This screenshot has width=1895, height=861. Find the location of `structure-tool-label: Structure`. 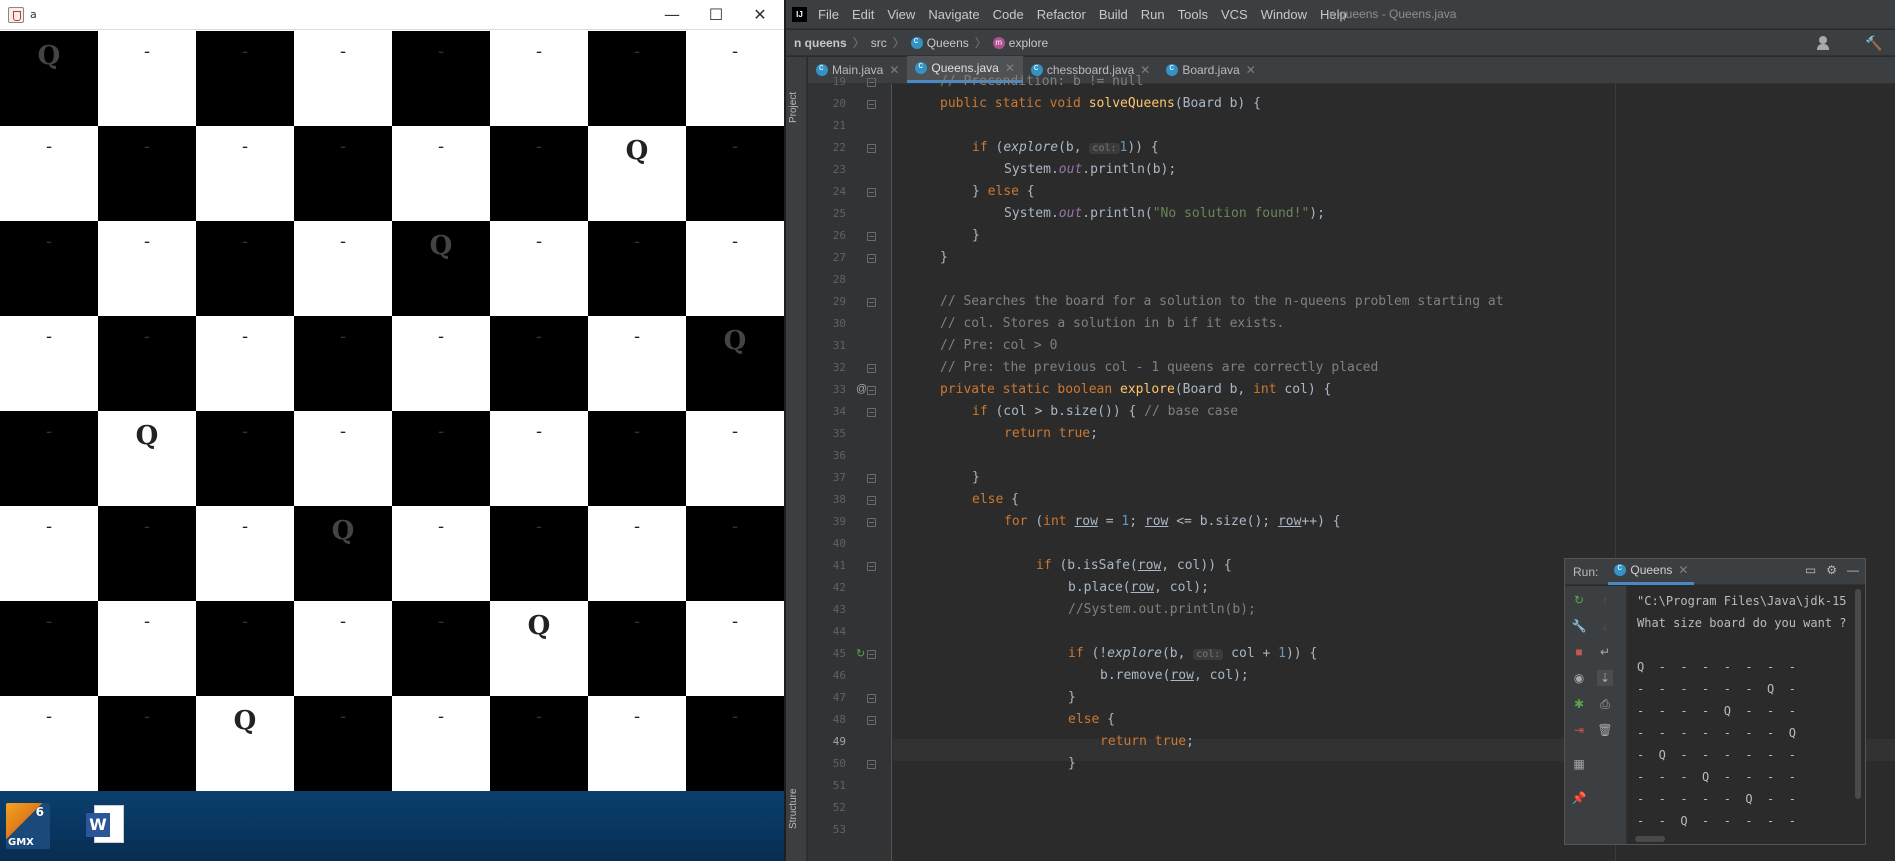

structure-tool-label: Structure is located at coordinates (793, 808).